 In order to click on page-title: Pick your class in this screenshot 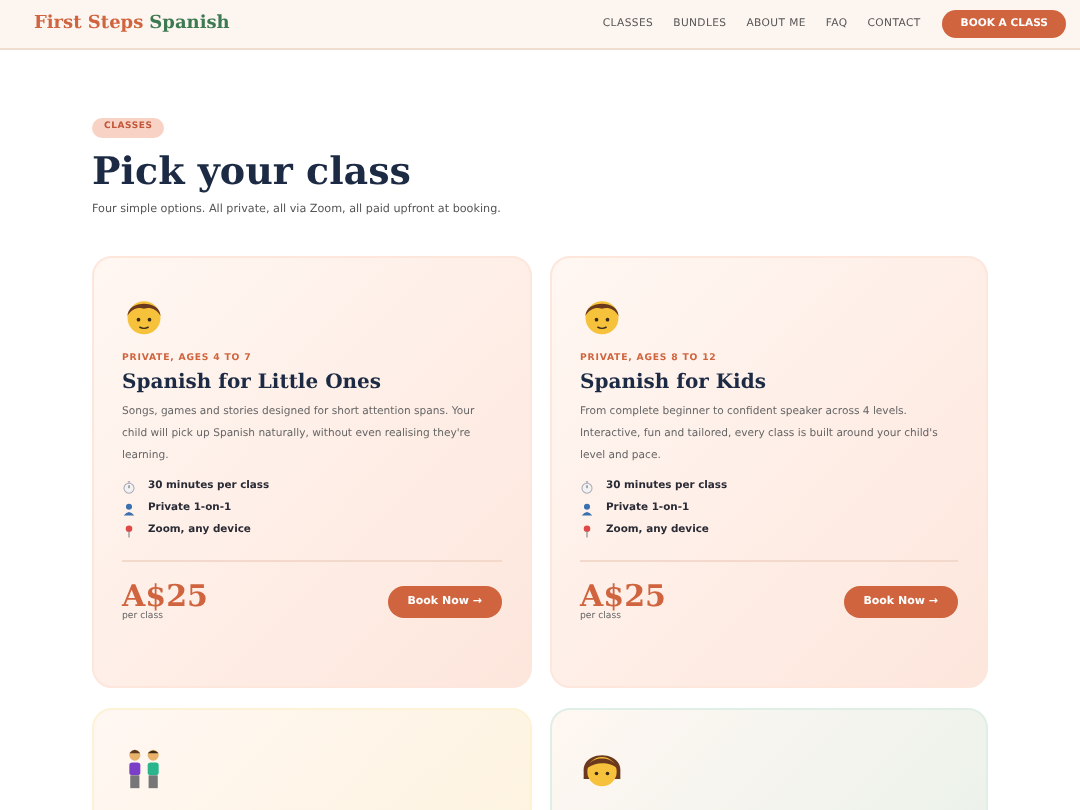, I will do `click(252, 171)`.